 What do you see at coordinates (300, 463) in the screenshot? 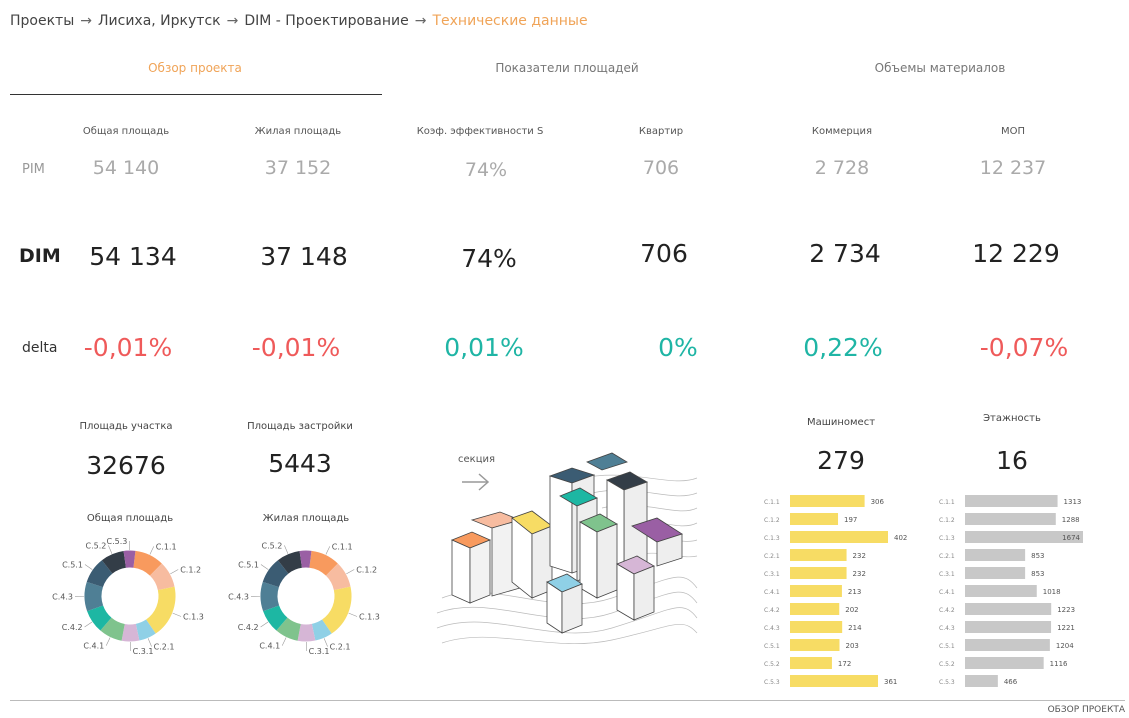
I see `built-area-value: 5443` at bounding box center [300, 463].